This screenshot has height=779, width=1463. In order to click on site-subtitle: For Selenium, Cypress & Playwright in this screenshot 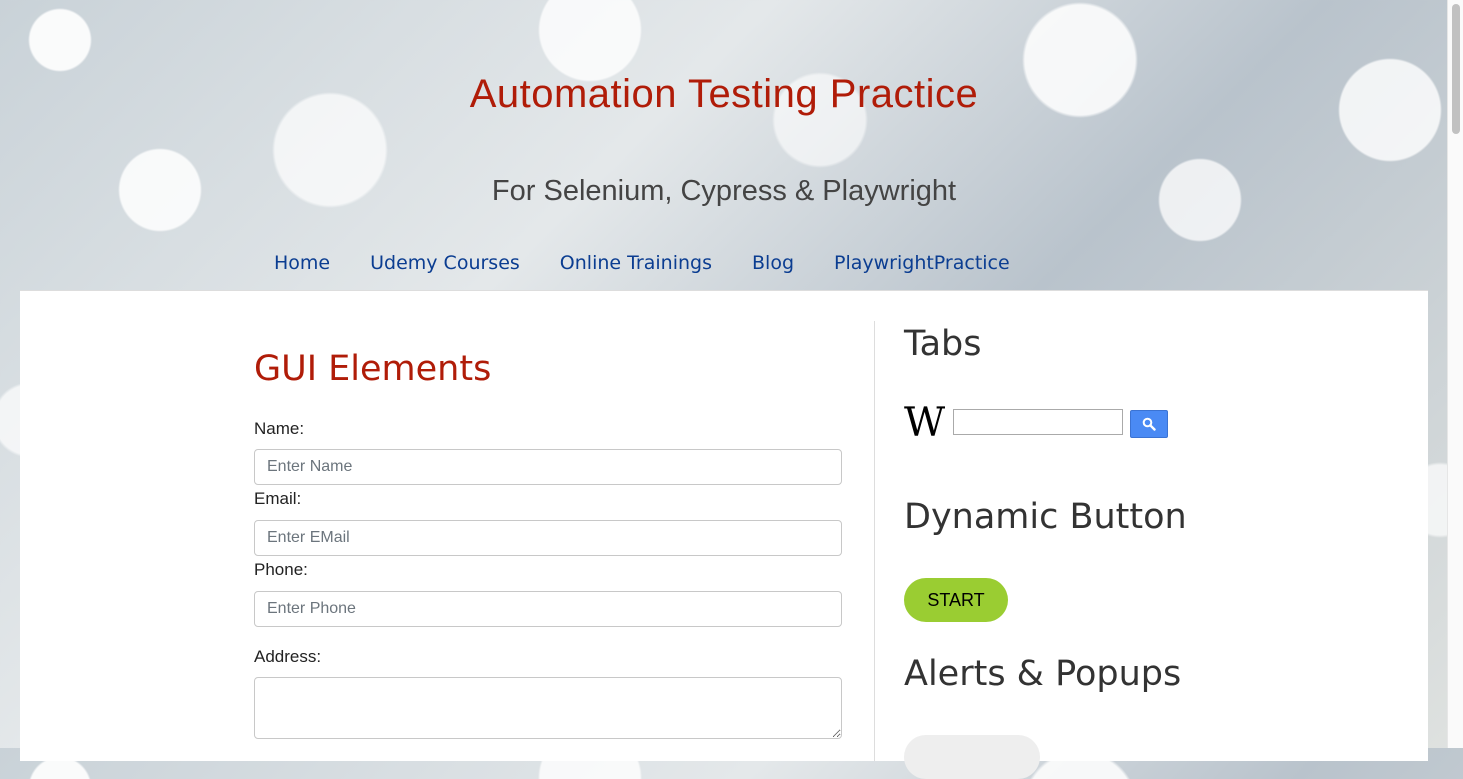, I will do `click(724, 191)`.